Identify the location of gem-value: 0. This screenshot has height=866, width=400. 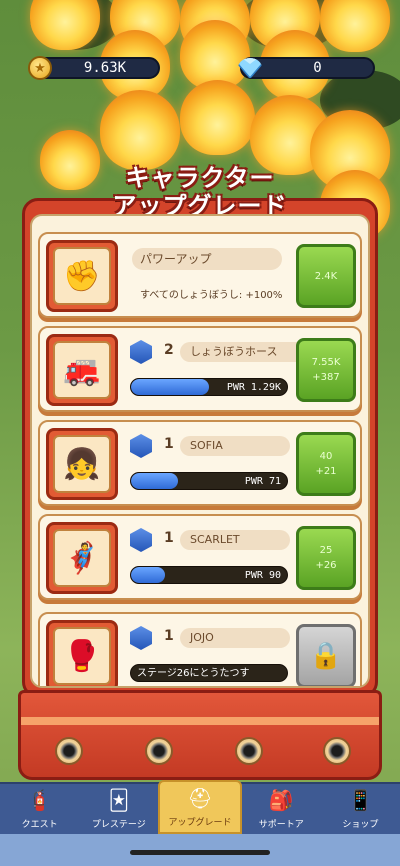
(317, 68).